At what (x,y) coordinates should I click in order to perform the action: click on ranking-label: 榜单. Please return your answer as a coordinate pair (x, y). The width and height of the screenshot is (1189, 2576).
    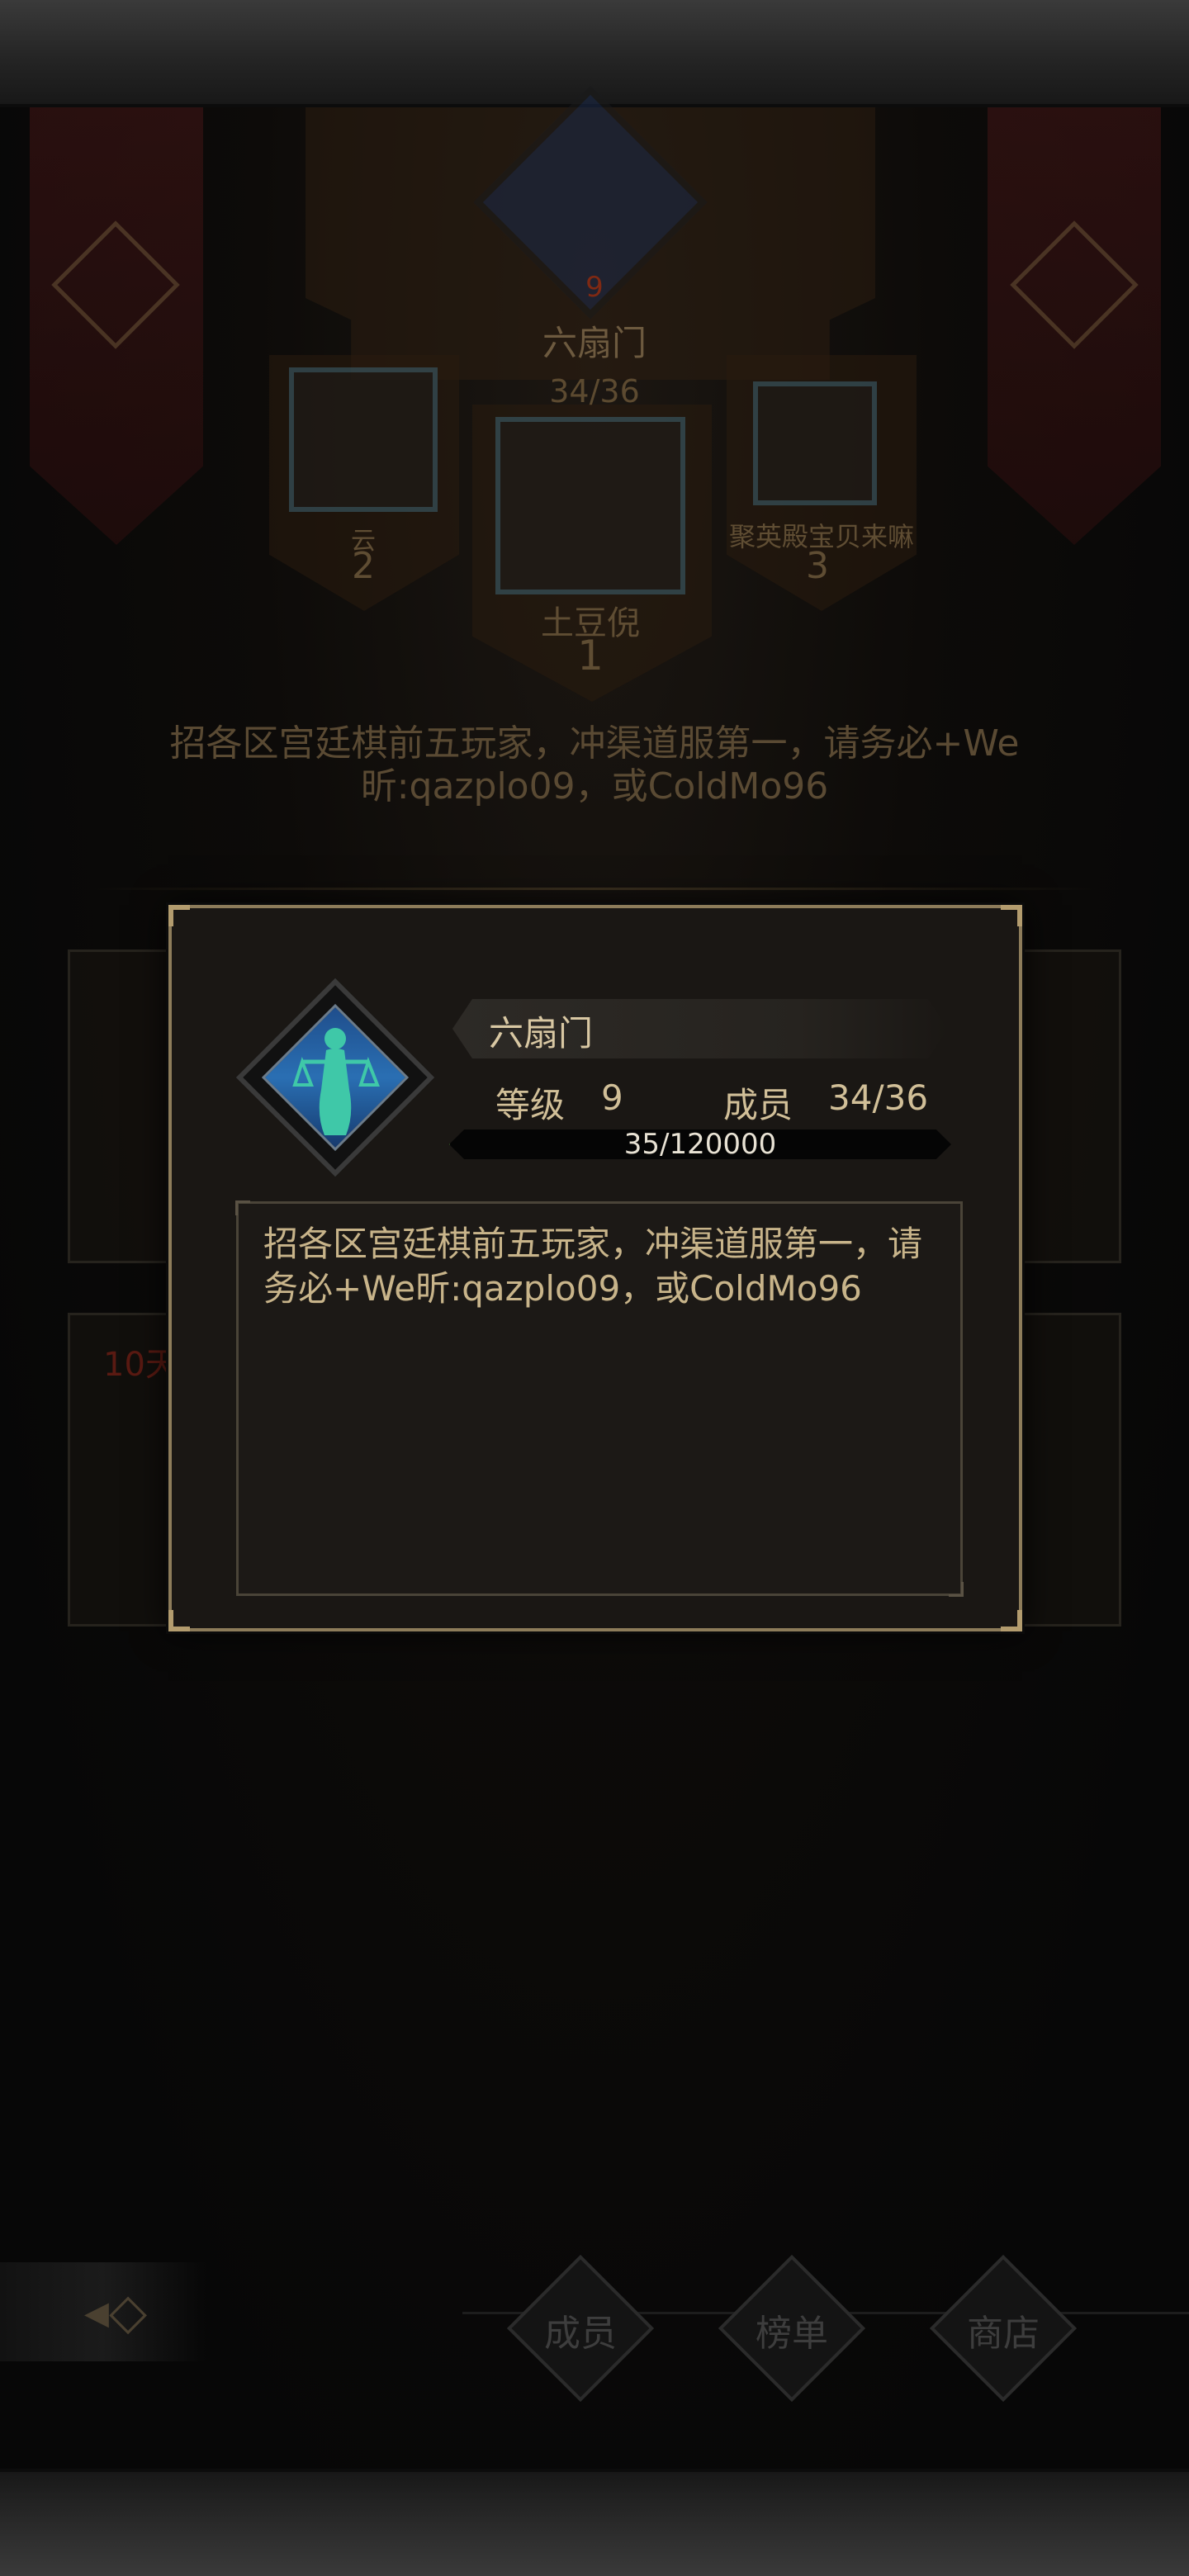
    Looking at the image, I should click on (792, 2334).